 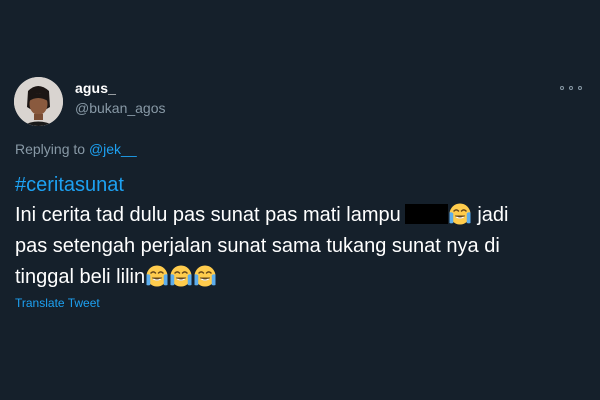 What do you see at coordinates (120, 108) in the screenshot?
I see `user-handle: @bukan_agos` at bounding box center [120, 108].